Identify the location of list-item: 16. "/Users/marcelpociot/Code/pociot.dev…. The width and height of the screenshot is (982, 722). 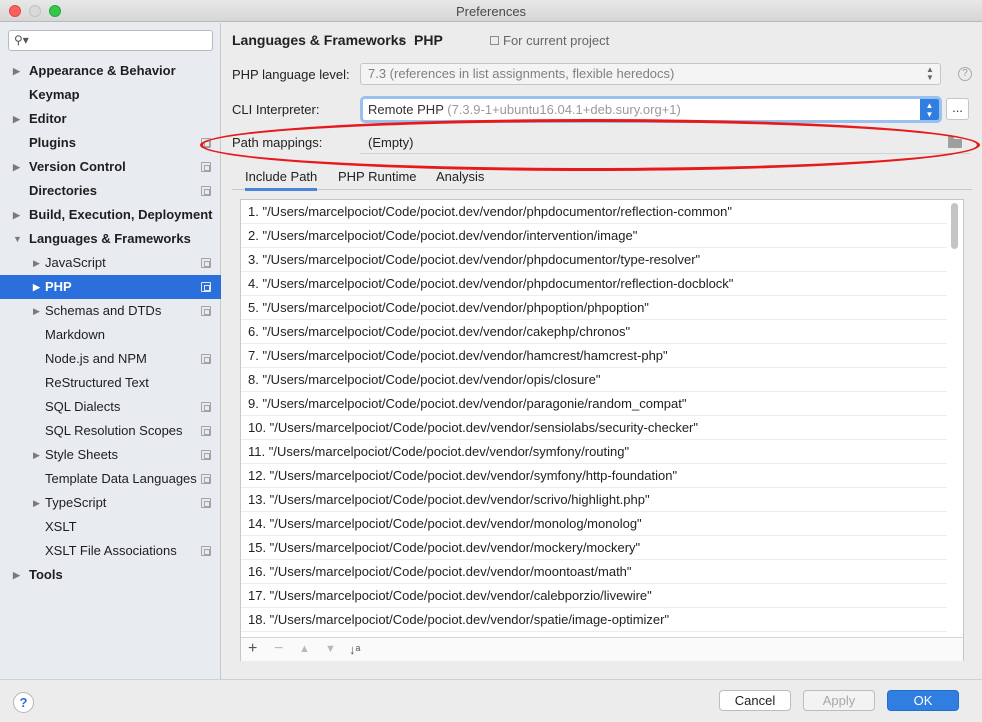
(594, 572).